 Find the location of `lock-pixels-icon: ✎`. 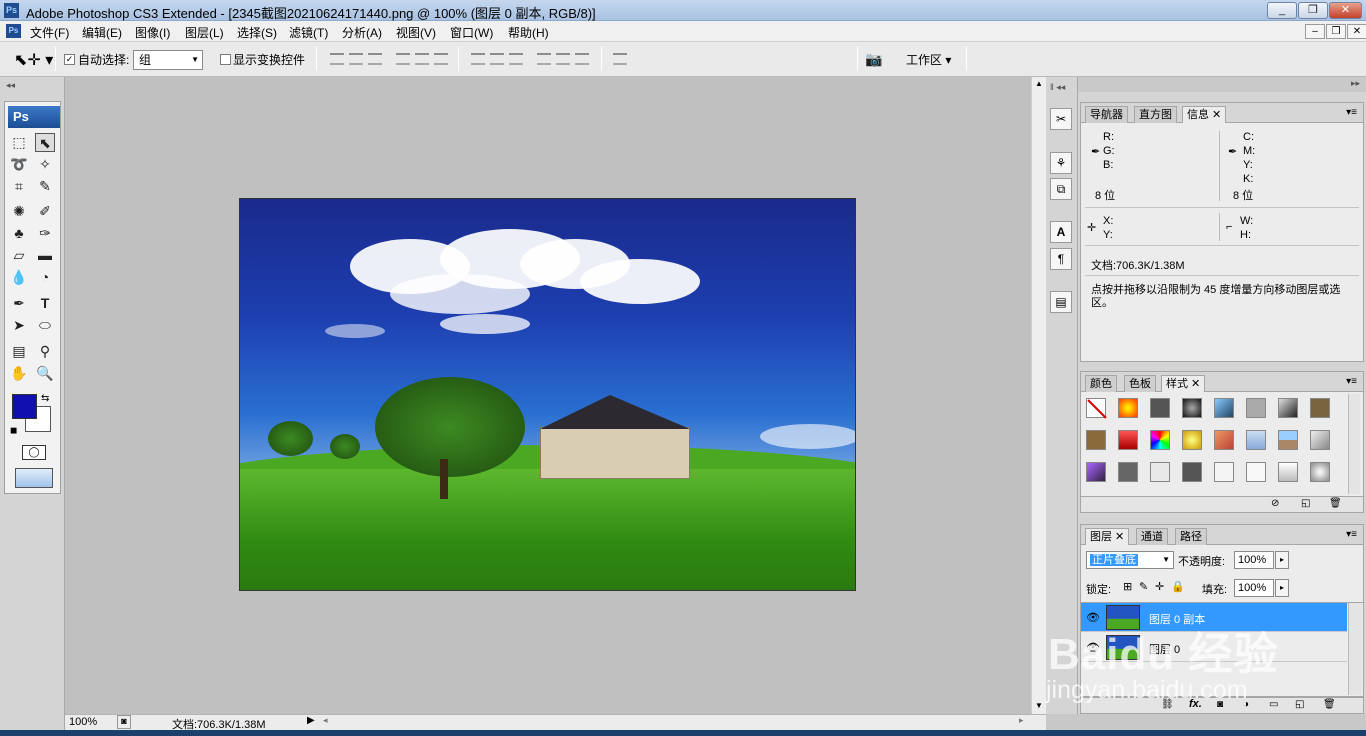

lock-pixels-icon: ✎ is located at coordinates (1143, 586).